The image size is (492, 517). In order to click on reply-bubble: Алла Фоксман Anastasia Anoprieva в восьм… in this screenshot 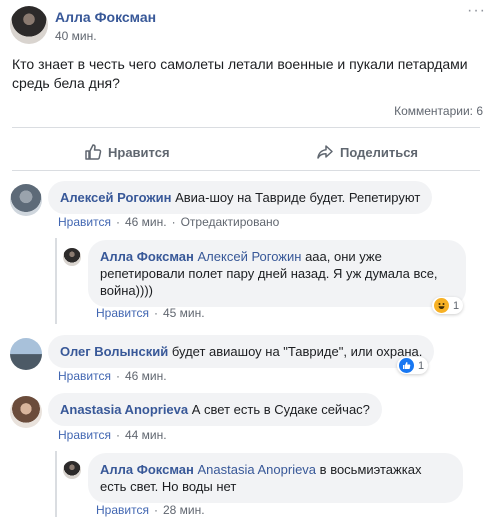, I will do `click(275, 478)`.